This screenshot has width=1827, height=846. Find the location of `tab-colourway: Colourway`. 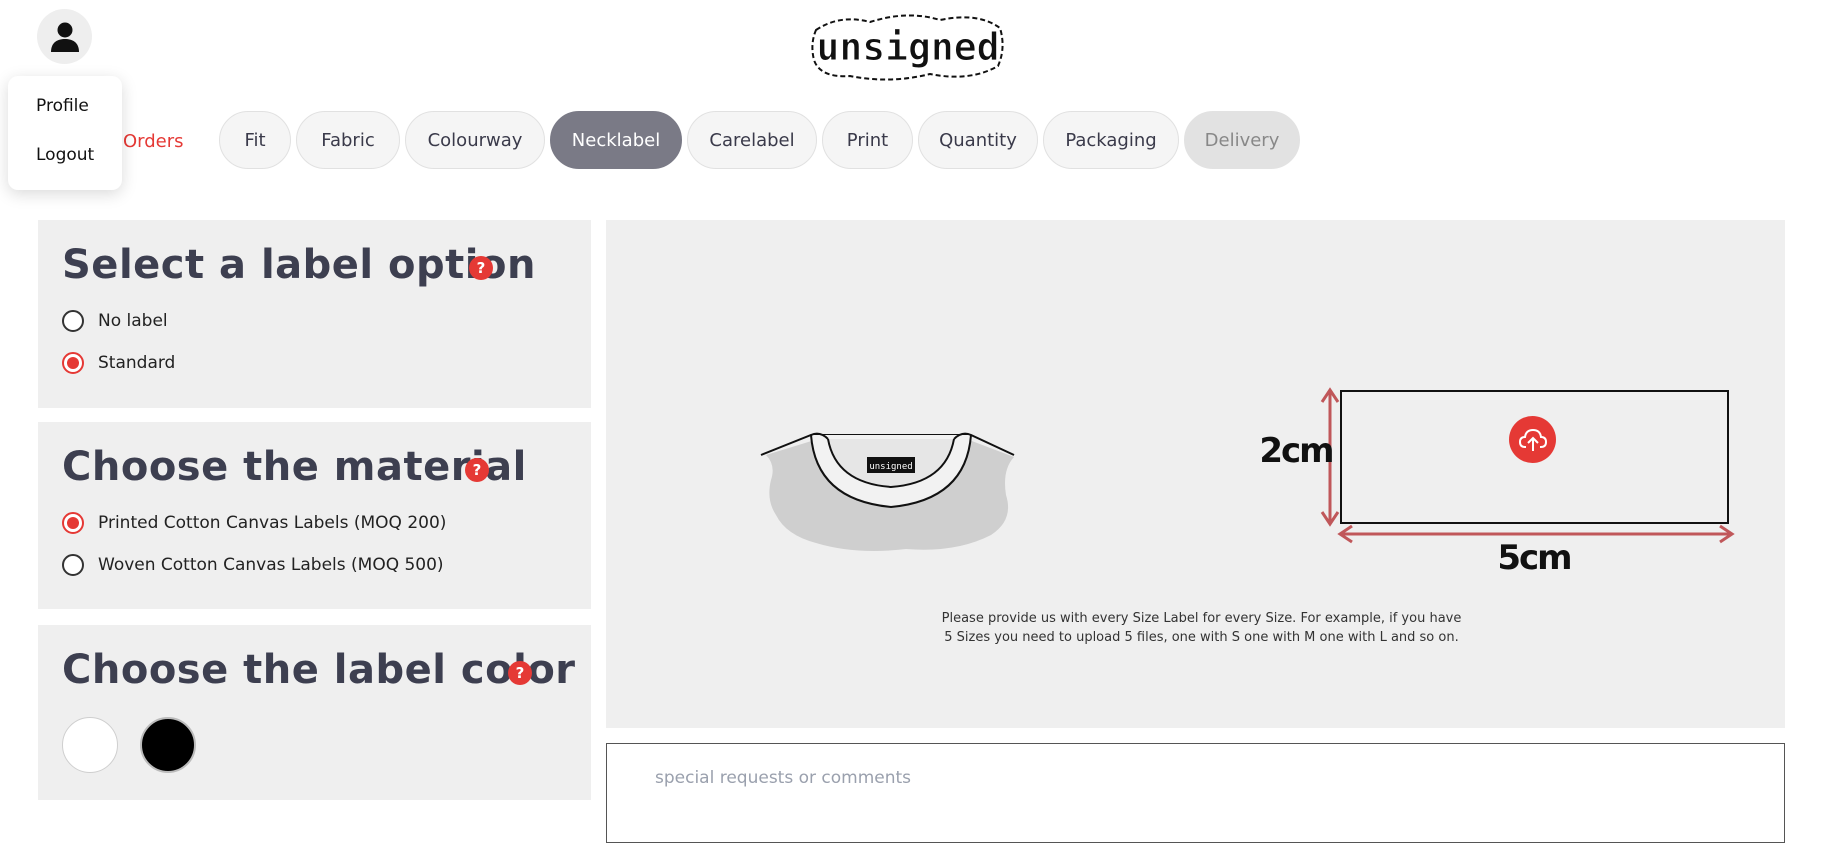

tab-colourway: Colourway is located at coordinates (475, 140).